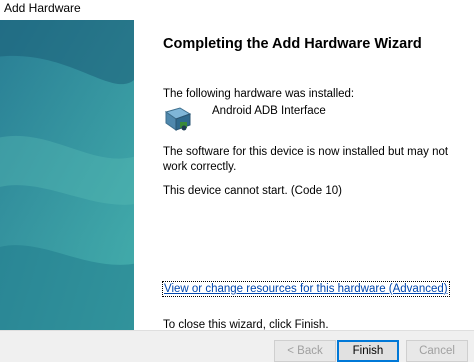  Describe the element at coordinates (237, 10) in the screenshot. I see `title-bar: Add Hardware` at that location.